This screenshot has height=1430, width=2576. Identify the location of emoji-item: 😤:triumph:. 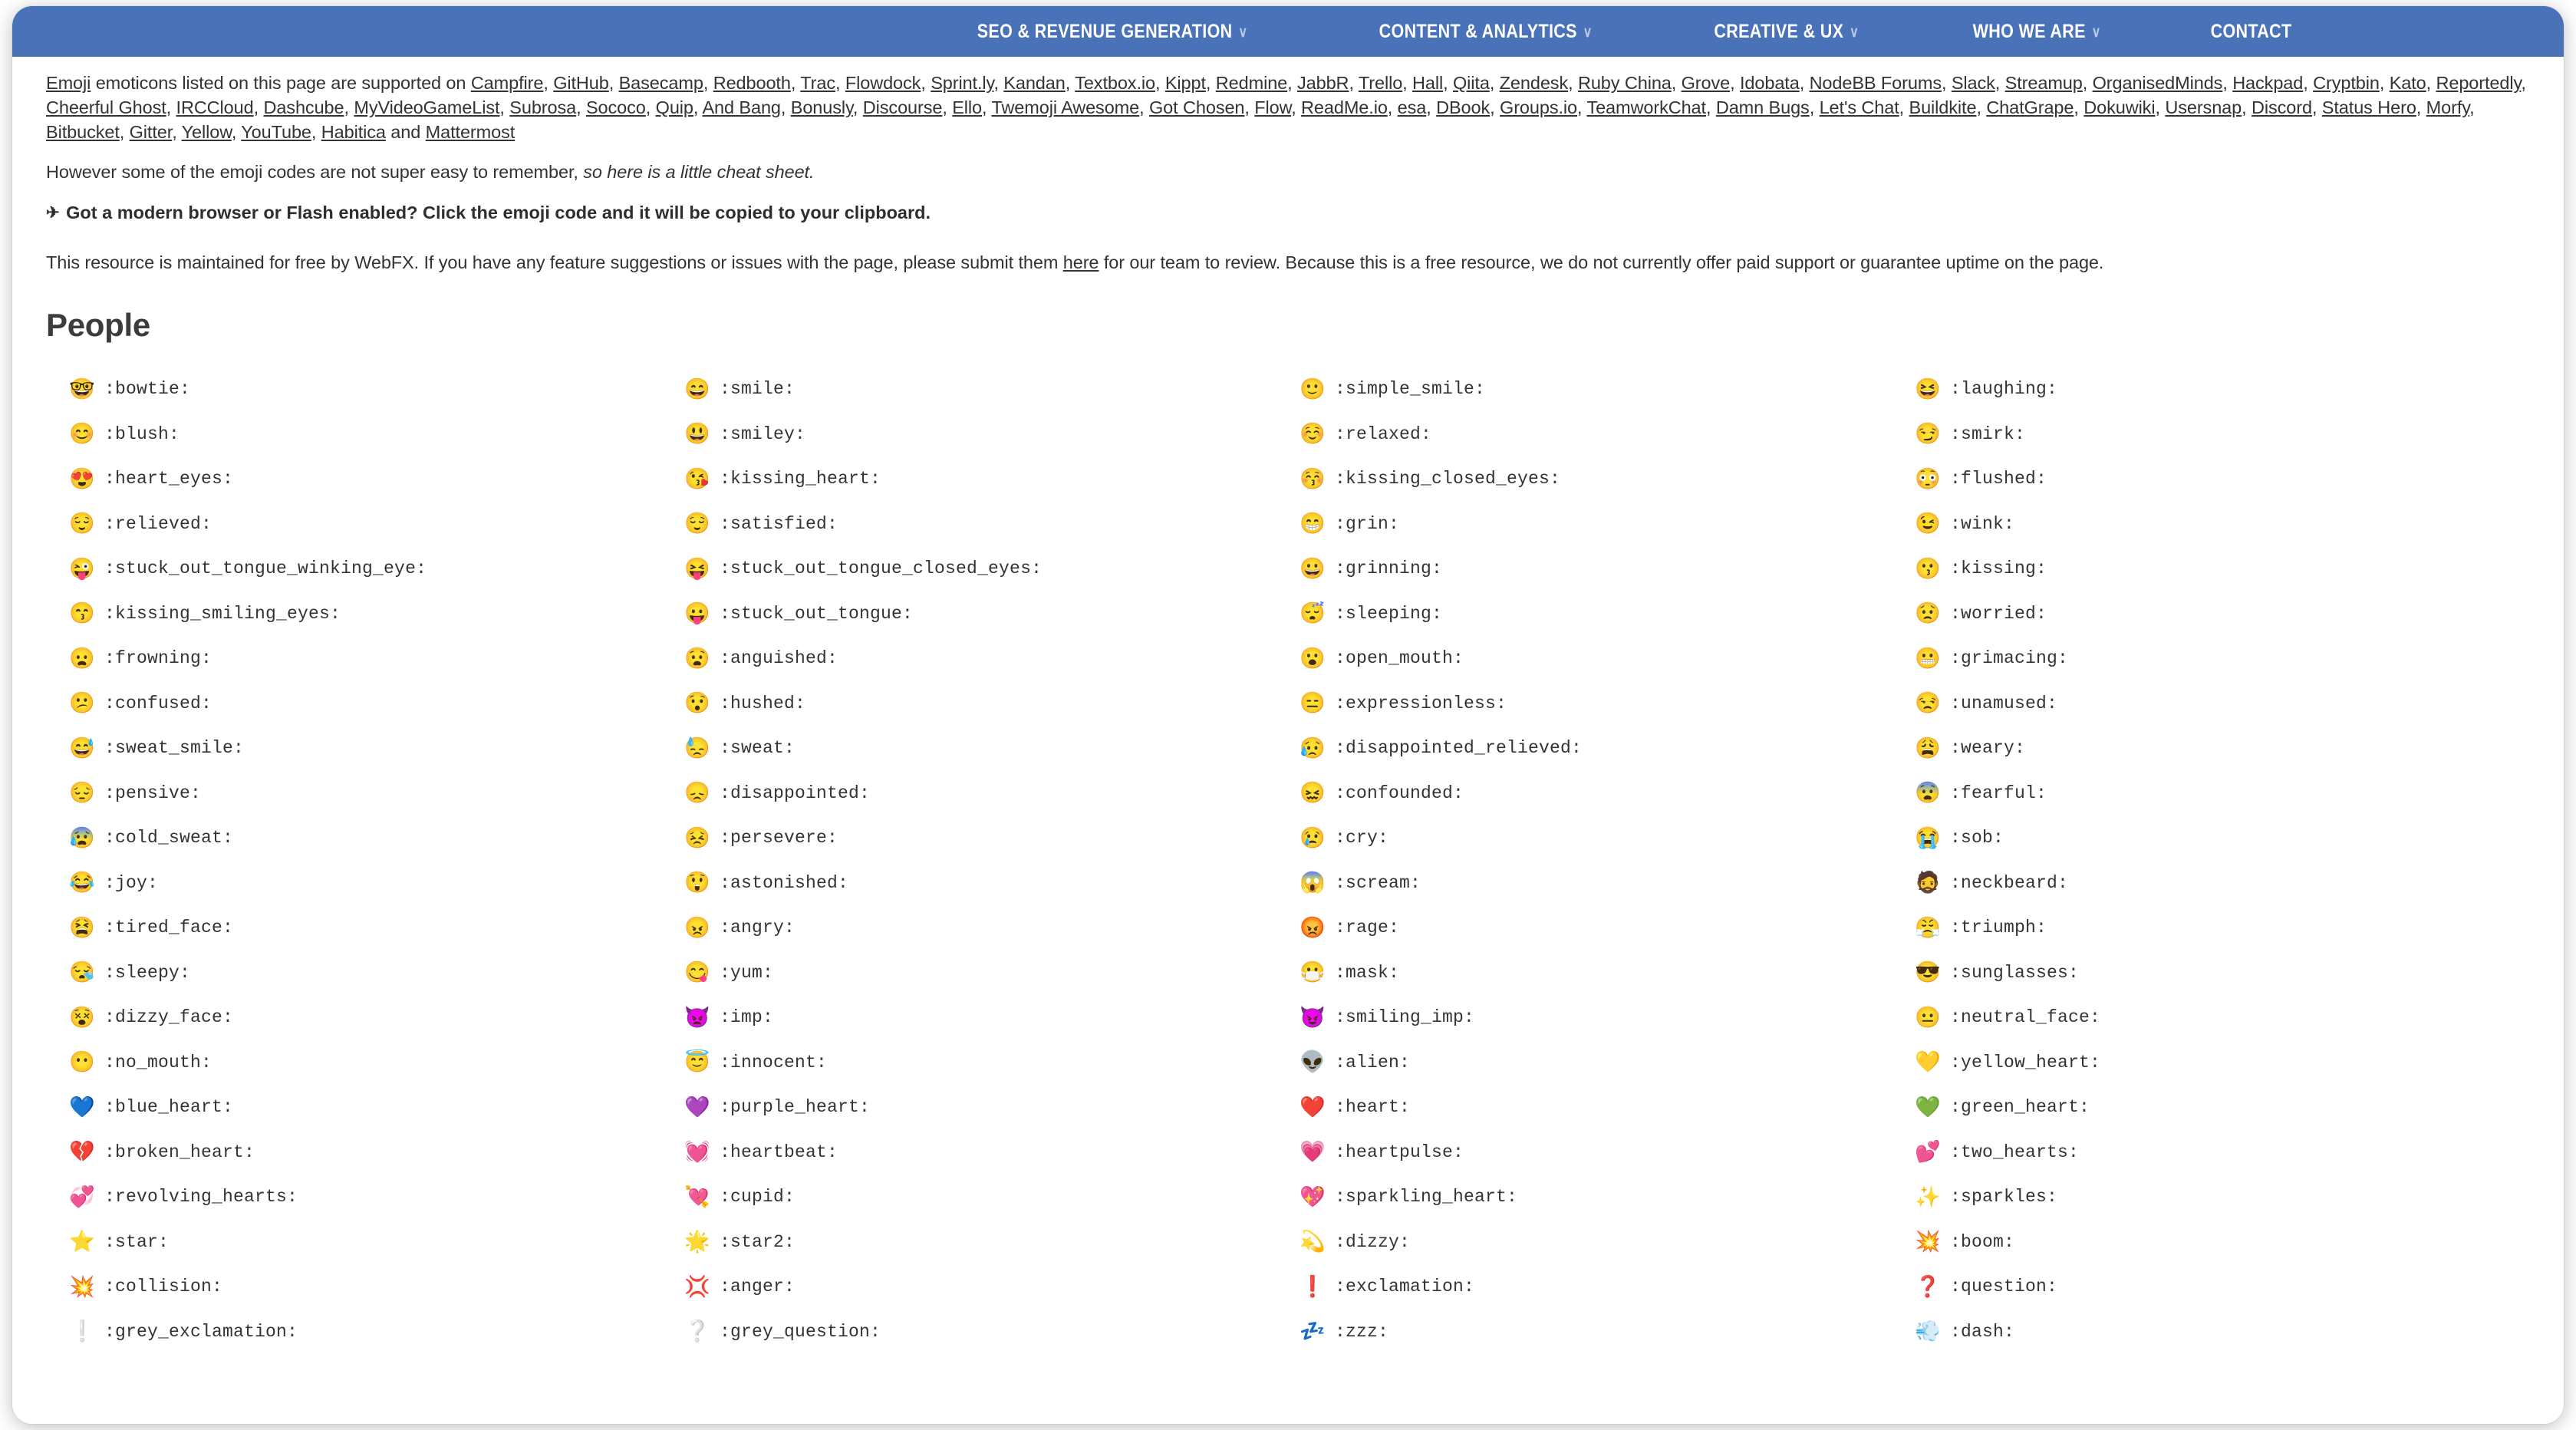
(2222, 928).